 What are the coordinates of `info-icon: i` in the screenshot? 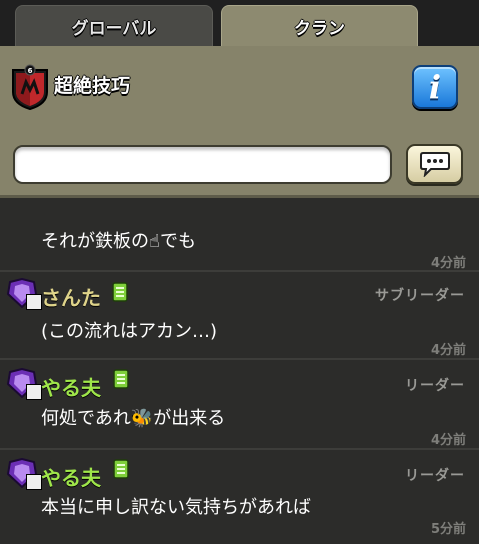 It's located at (435, 87).